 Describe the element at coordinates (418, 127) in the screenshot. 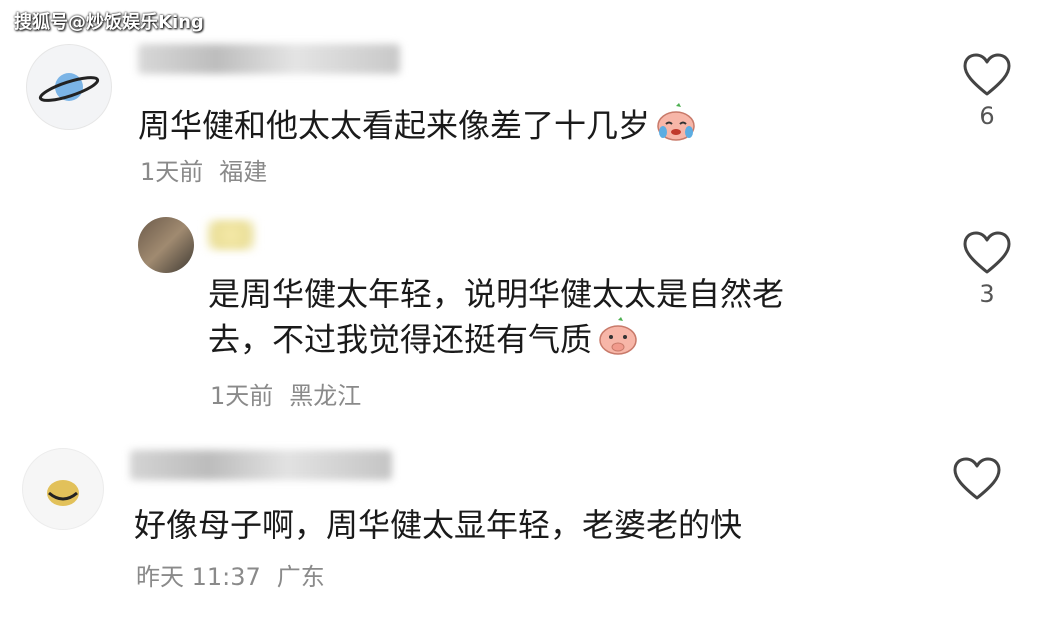

I see `comment-text: 周华健和他太太看起来像差了十几岁` at that location.